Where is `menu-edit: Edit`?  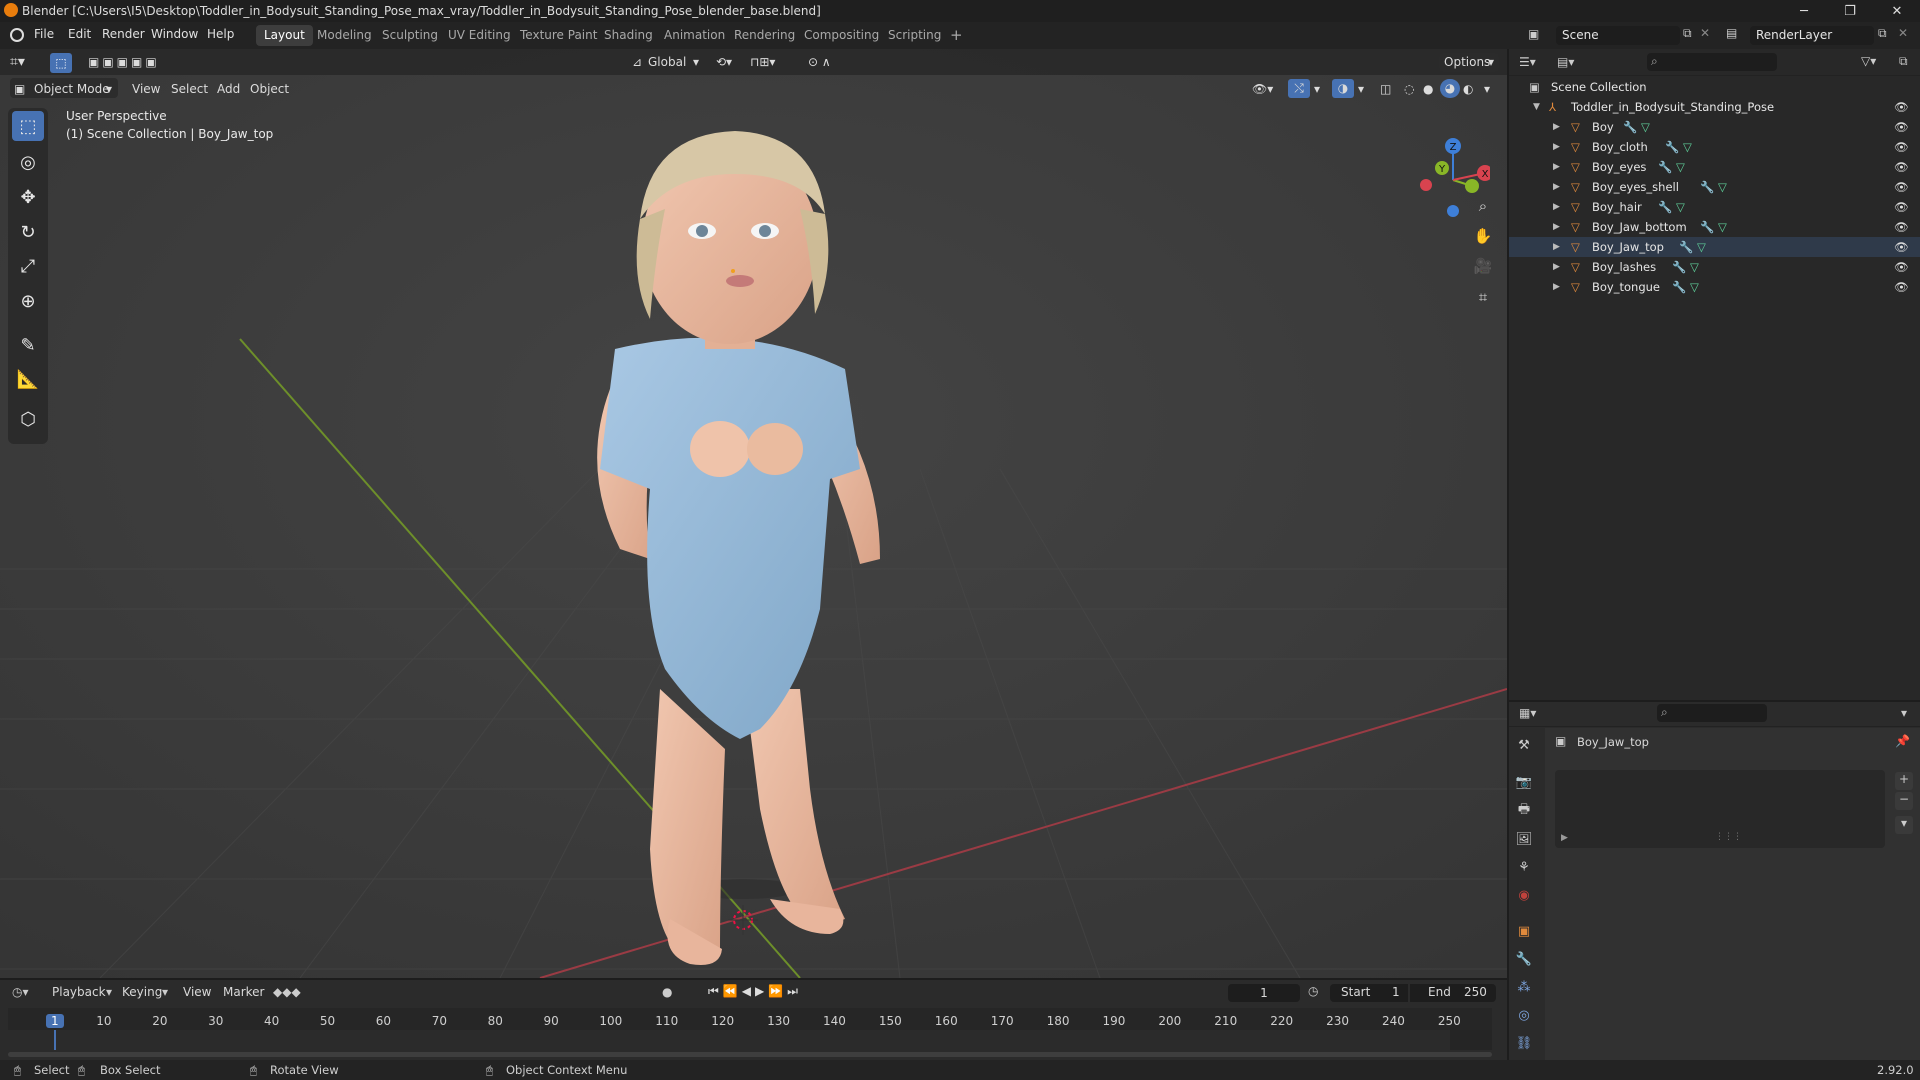 menu-edit: Edit is located at coordinates (79, 34).